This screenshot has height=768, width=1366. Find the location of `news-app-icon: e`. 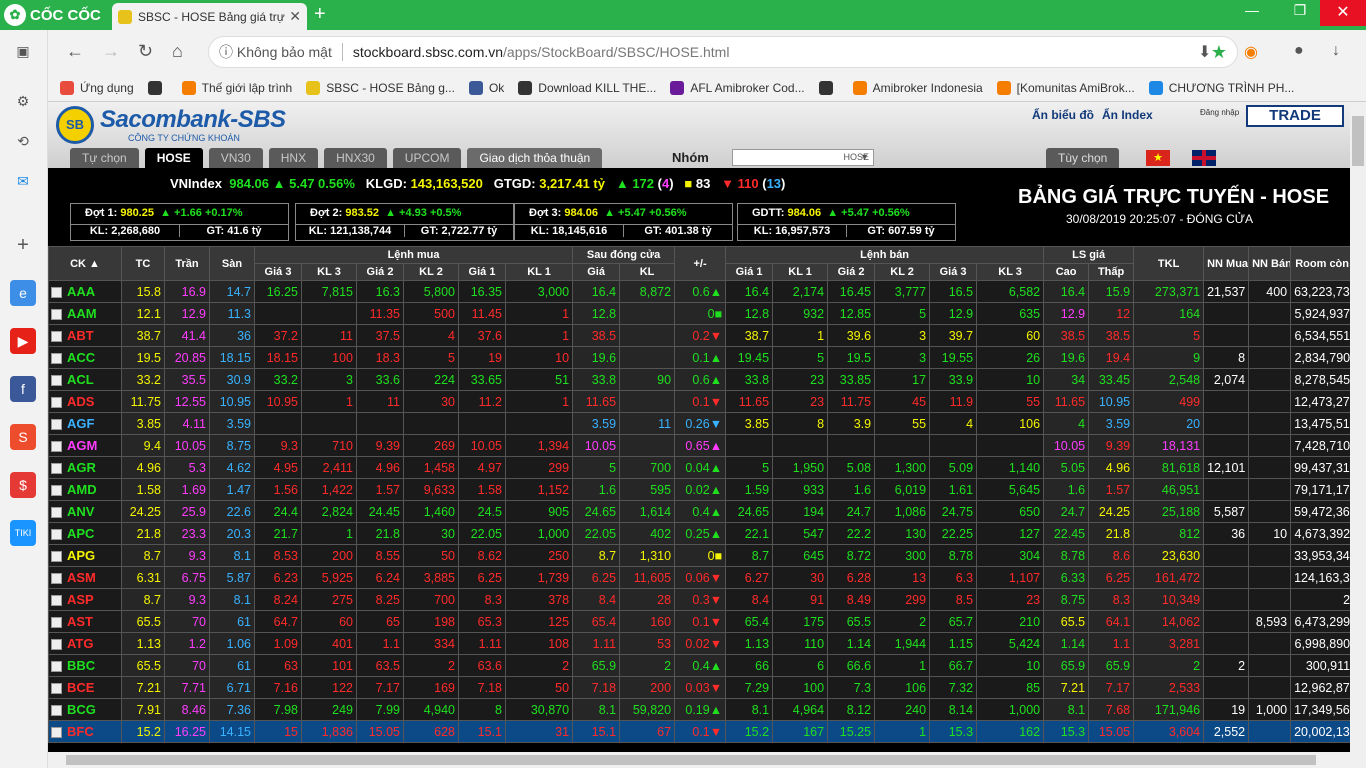

news-app-icon: e is located at coordinates (23, 293).